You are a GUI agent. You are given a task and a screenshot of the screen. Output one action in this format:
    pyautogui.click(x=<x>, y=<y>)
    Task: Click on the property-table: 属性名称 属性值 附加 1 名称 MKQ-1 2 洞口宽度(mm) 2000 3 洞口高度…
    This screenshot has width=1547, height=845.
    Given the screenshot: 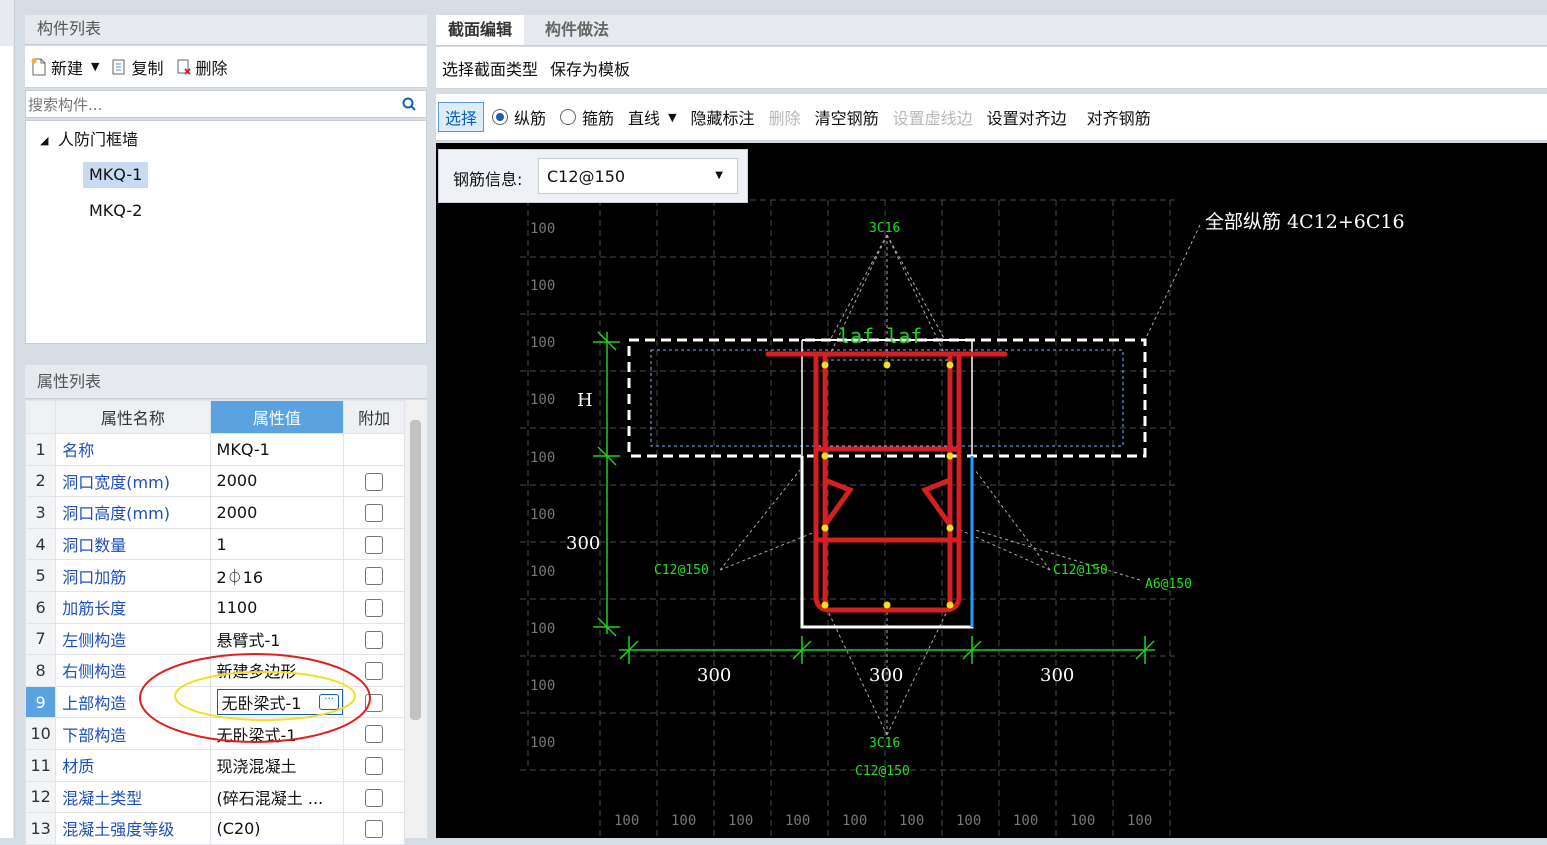 What is the action you would take?
    pyautogui.click(x=214, y=622)
    